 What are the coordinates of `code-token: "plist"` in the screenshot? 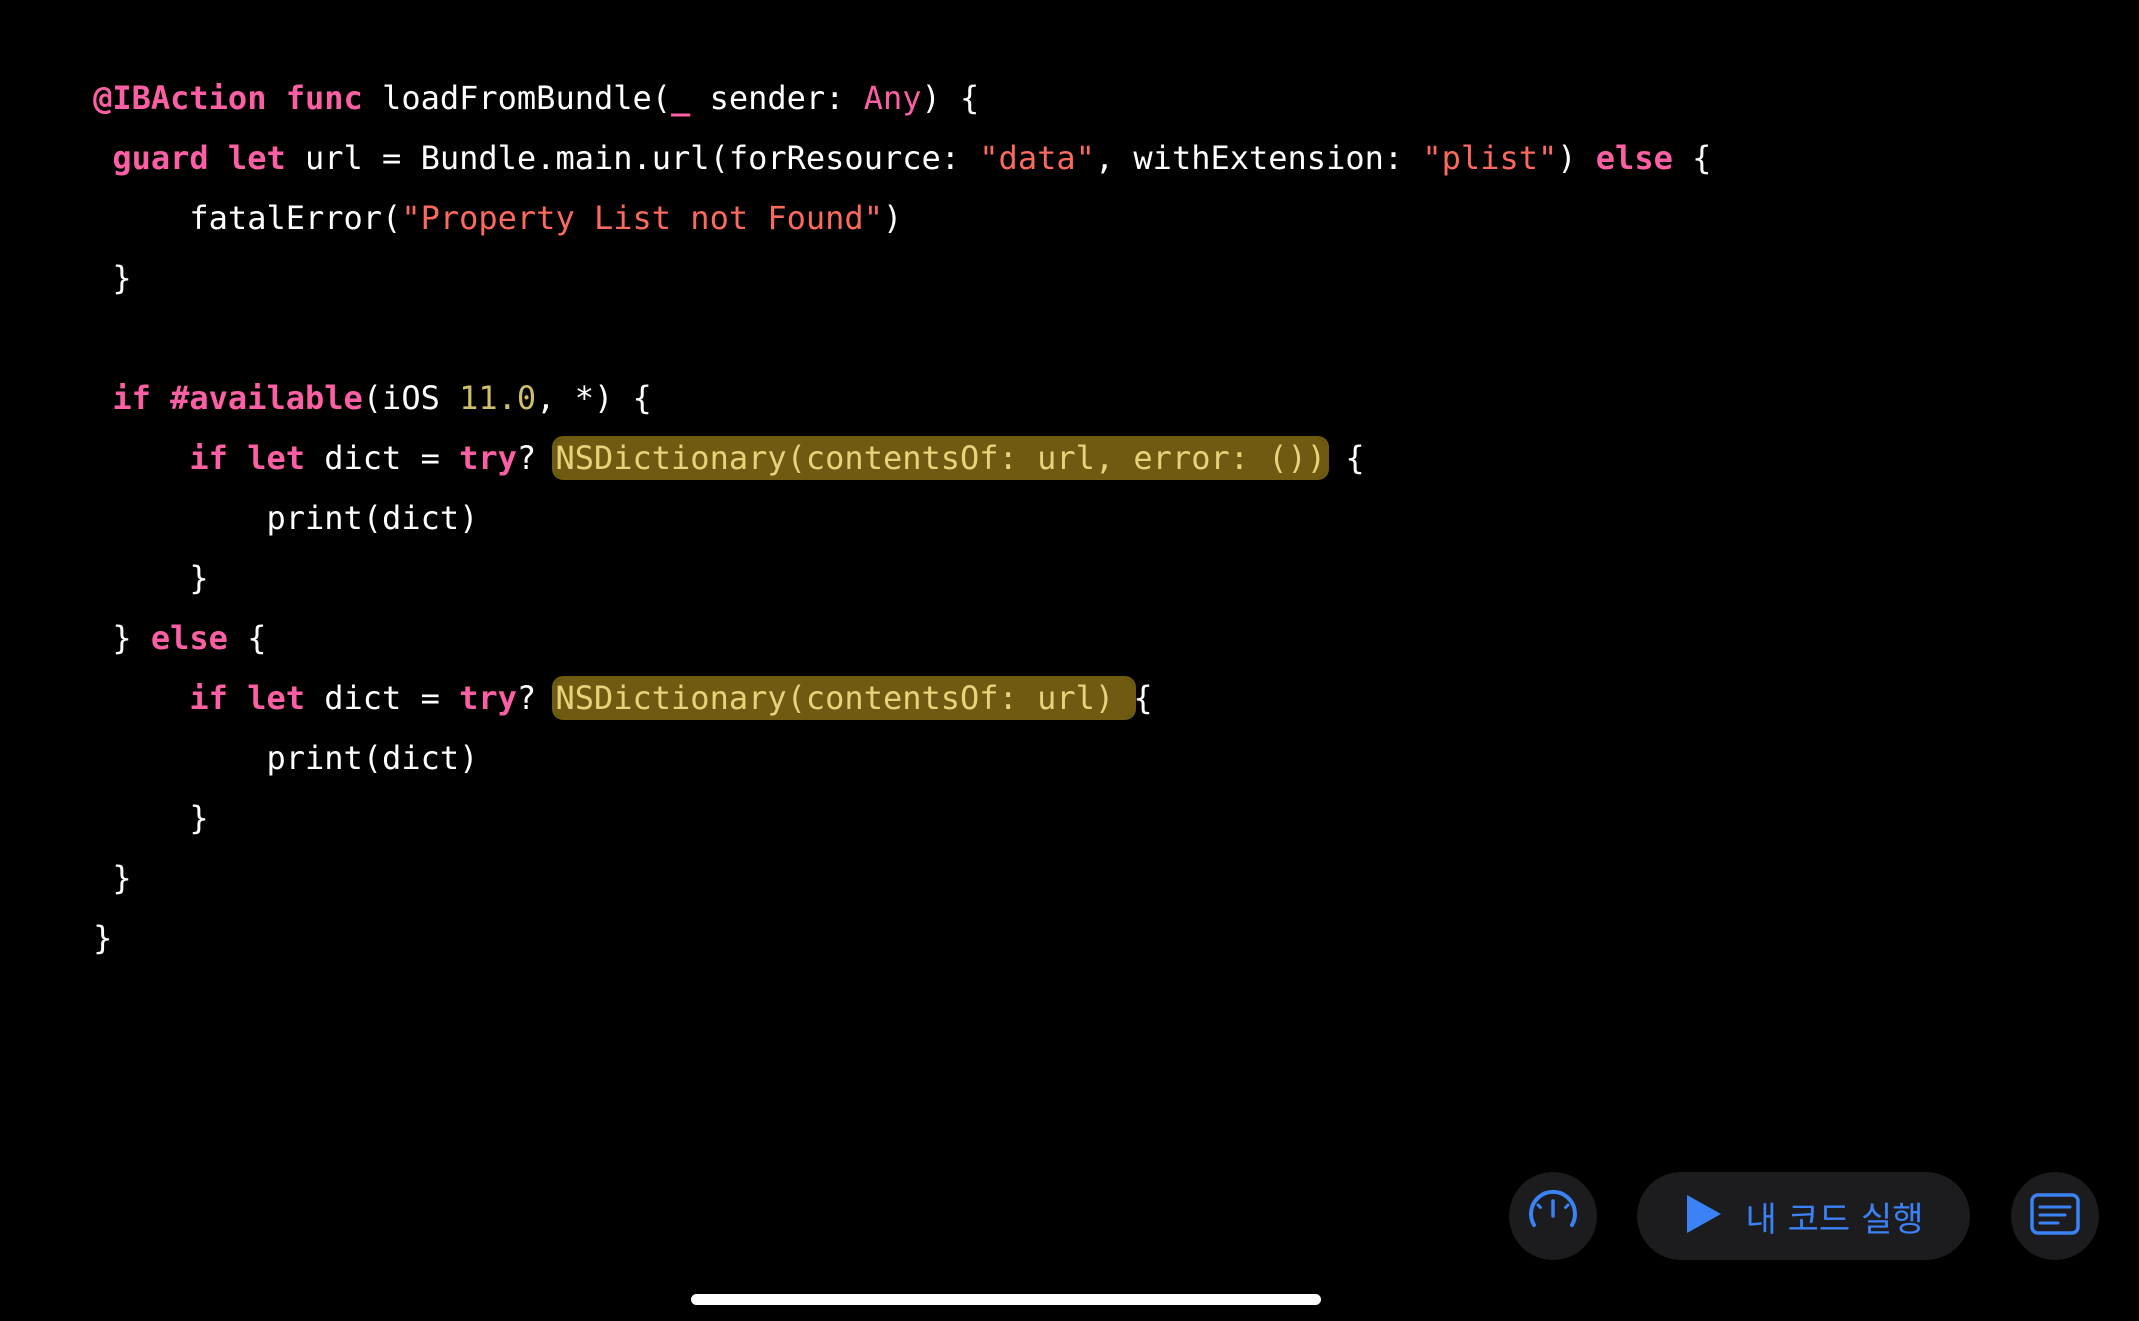 It's located at (1490, 158).